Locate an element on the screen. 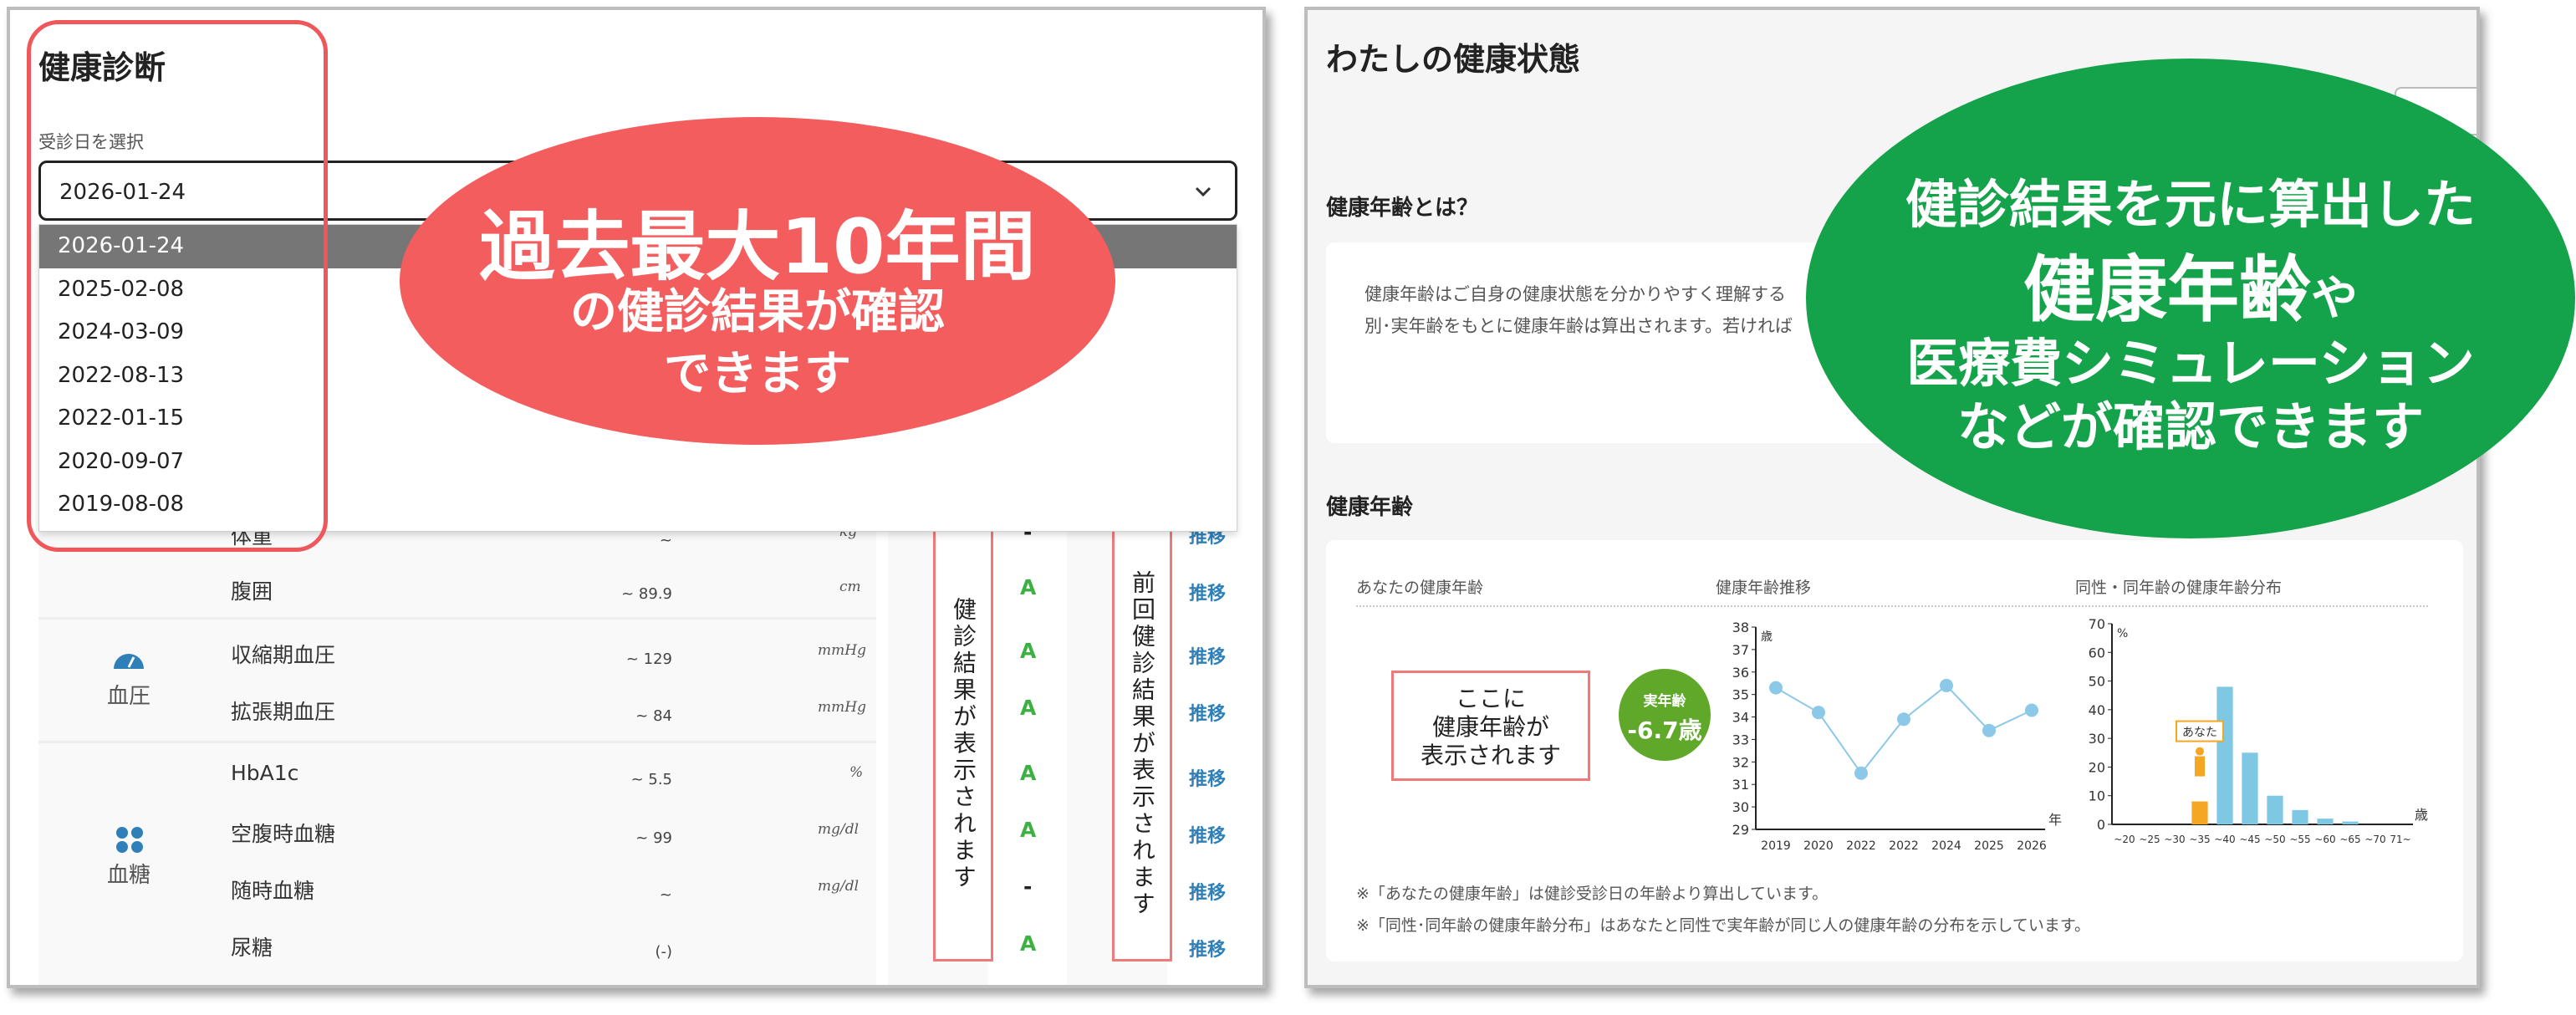 The height and width of the screenshot is (1015, 2576). gauge-icon is located at coordinates (129, 661).